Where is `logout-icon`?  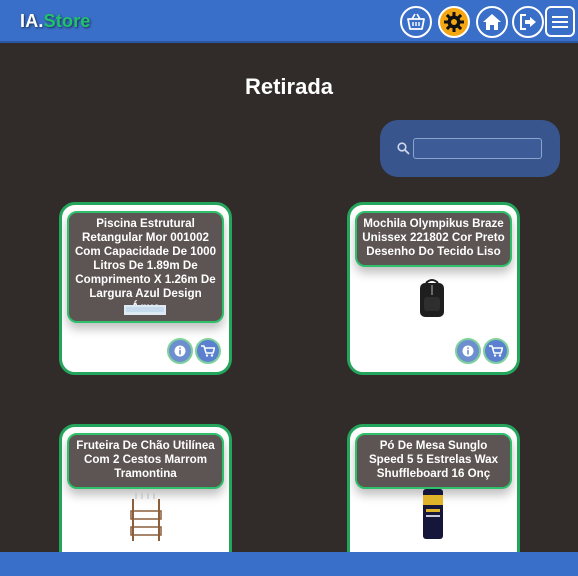 logout-icon is located at coordinates (528, 22).